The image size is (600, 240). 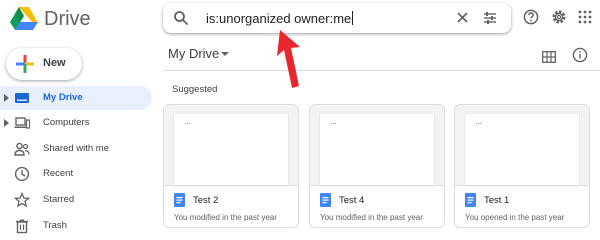 I want to click on my-drive-icon, so click(x=22, y=100).